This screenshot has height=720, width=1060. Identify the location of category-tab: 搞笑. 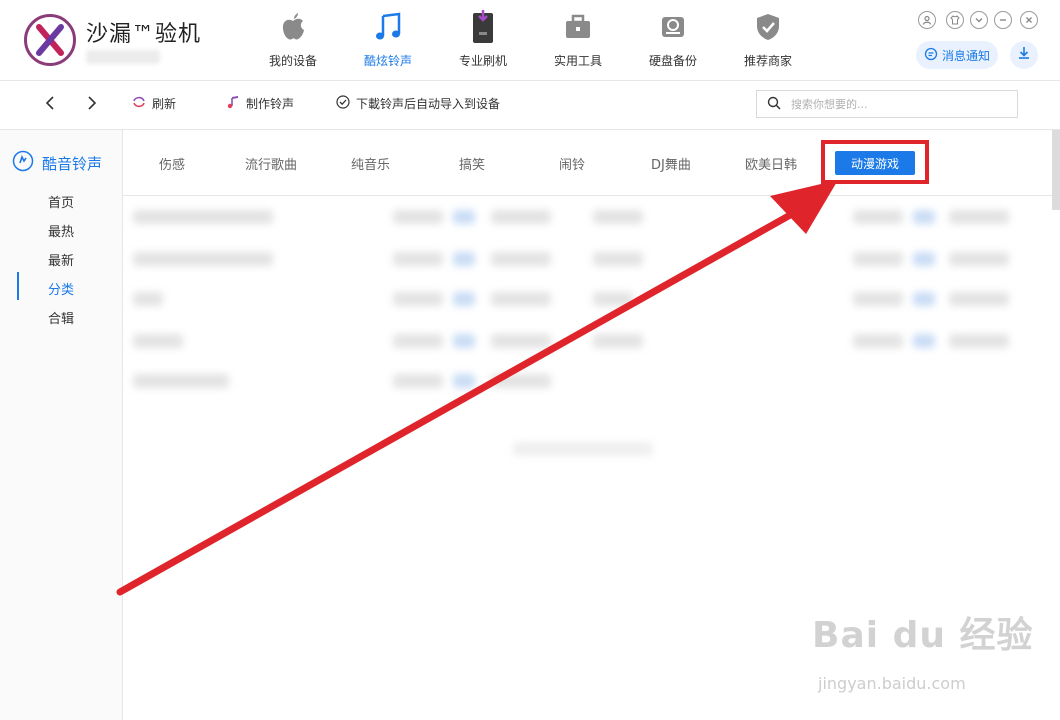
(472, 163).